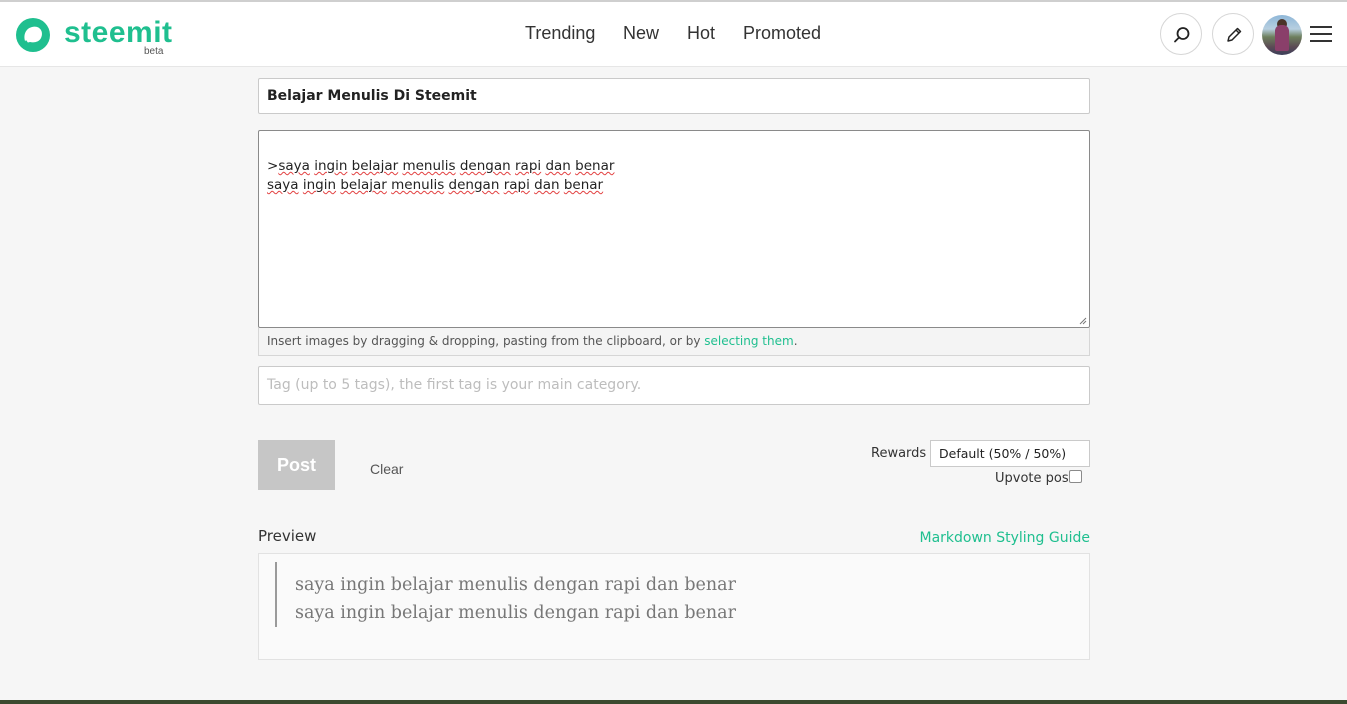  What do you see at coordinates (1282, 35) in the screenshot?
I see `avatar` at bounding box center [1282, 35].